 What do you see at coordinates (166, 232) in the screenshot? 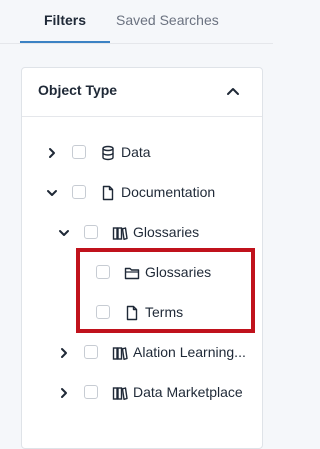
I see `tree-label-glossaries: Glossaries` at bounding box center [166, 232].